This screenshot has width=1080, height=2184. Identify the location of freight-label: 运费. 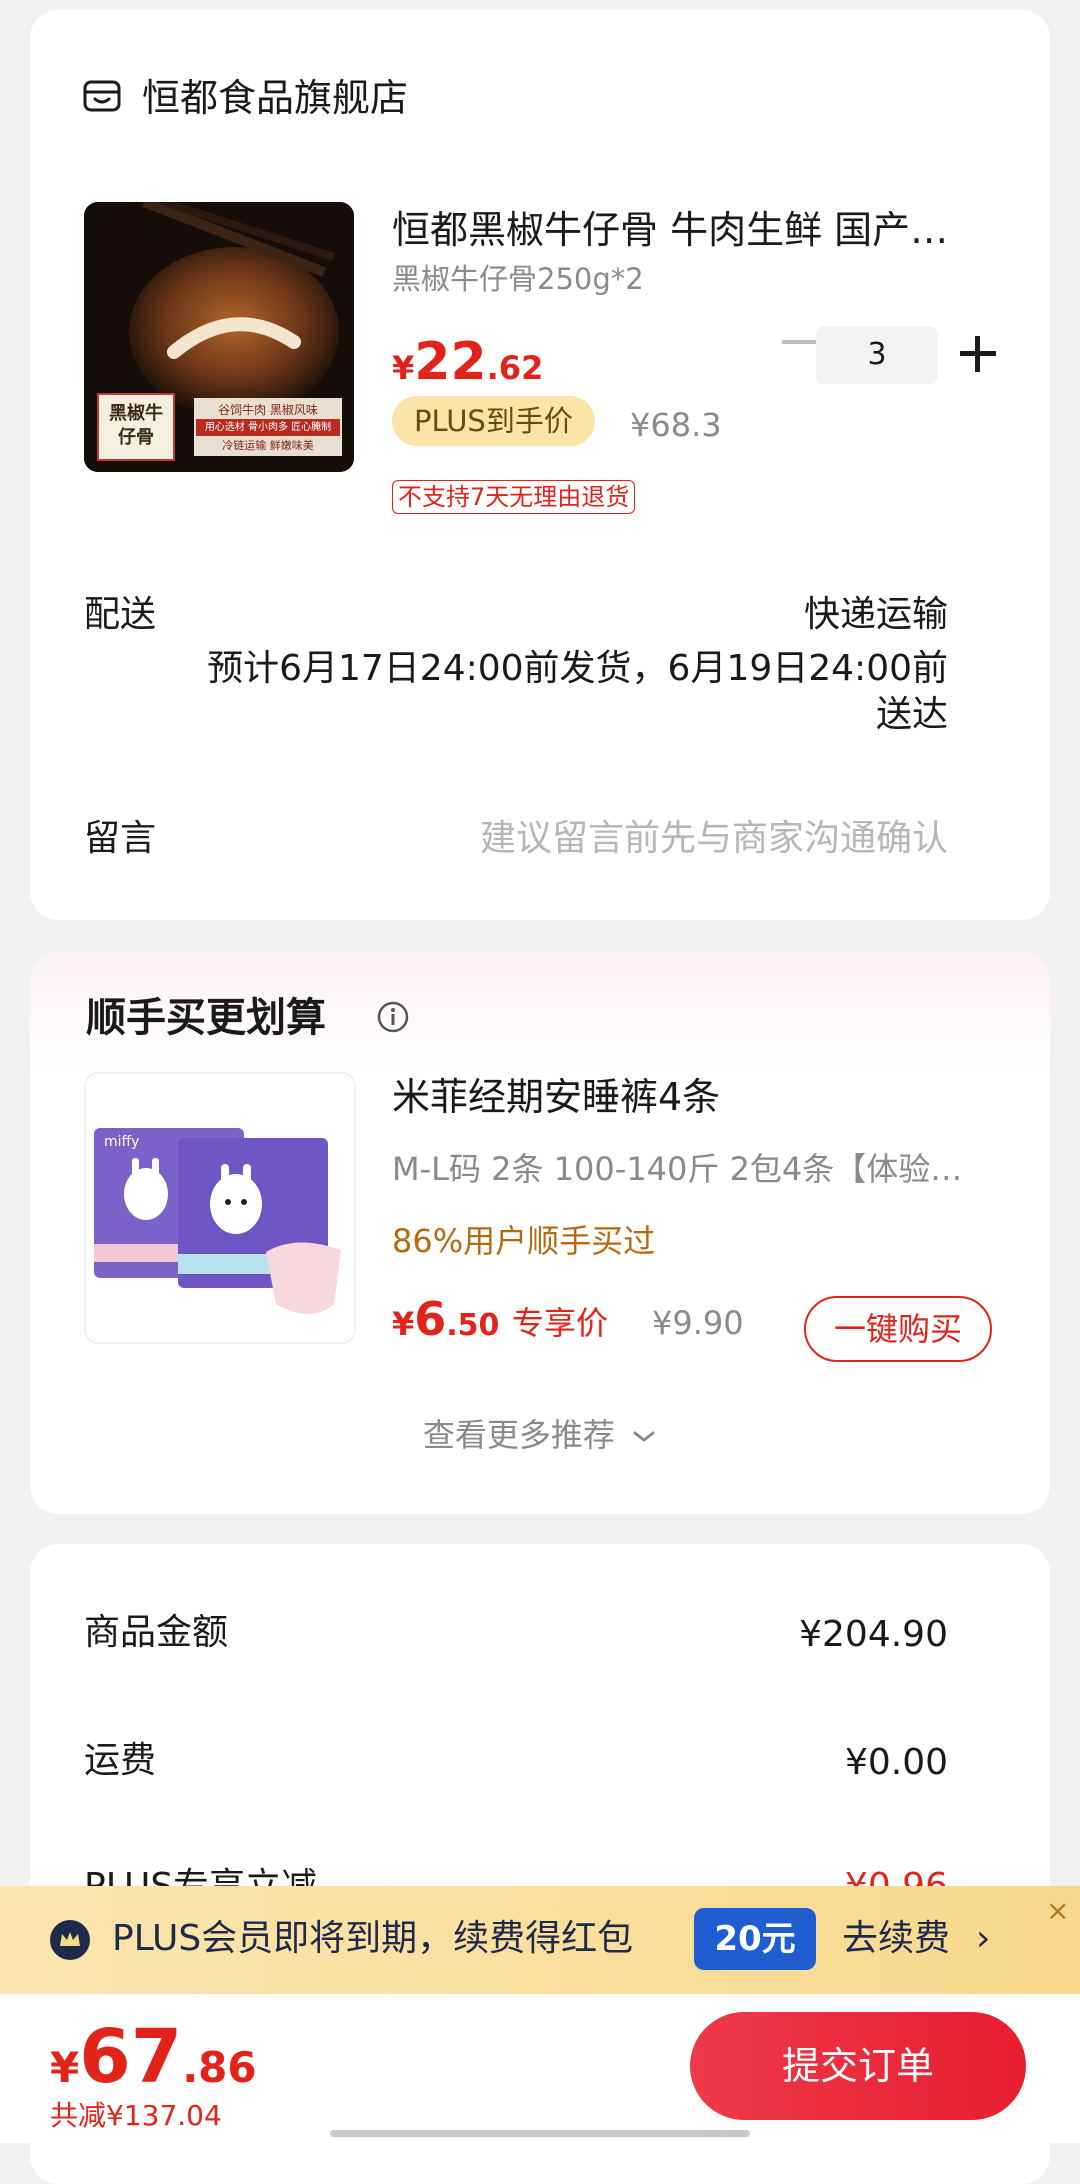
(120, 1760).